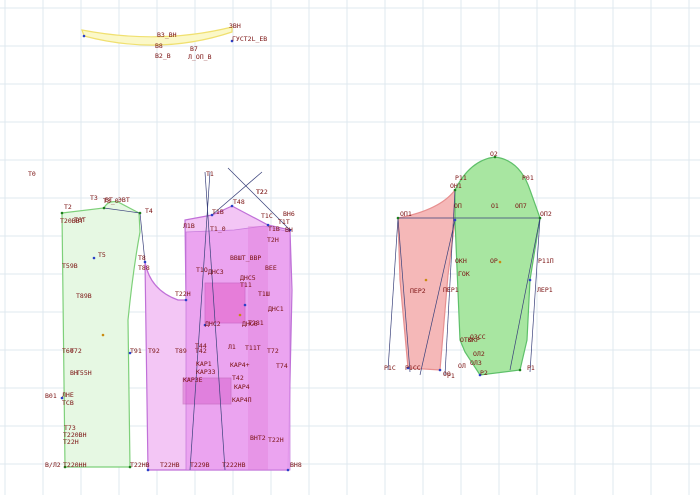  Describe the element at coordinates (242, 387) in the screenshot. I see `point-label-back: КАР4` at that location.